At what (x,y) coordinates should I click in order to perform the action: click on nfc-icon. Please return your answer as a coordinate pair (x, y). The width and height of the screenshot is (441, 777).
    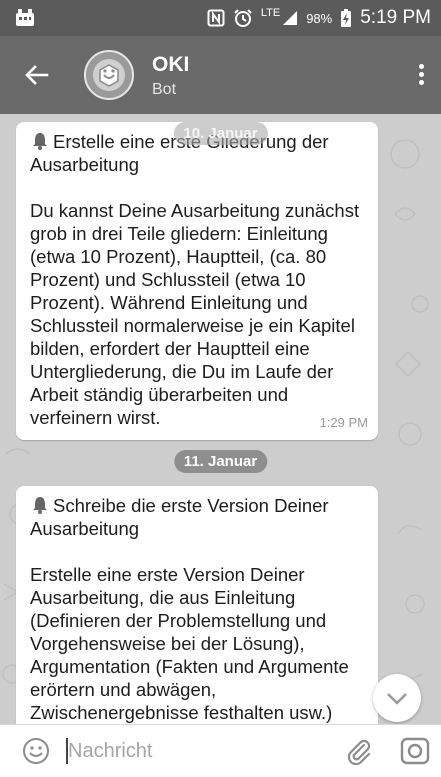
    Looking at the image, I should click on (216, 18).